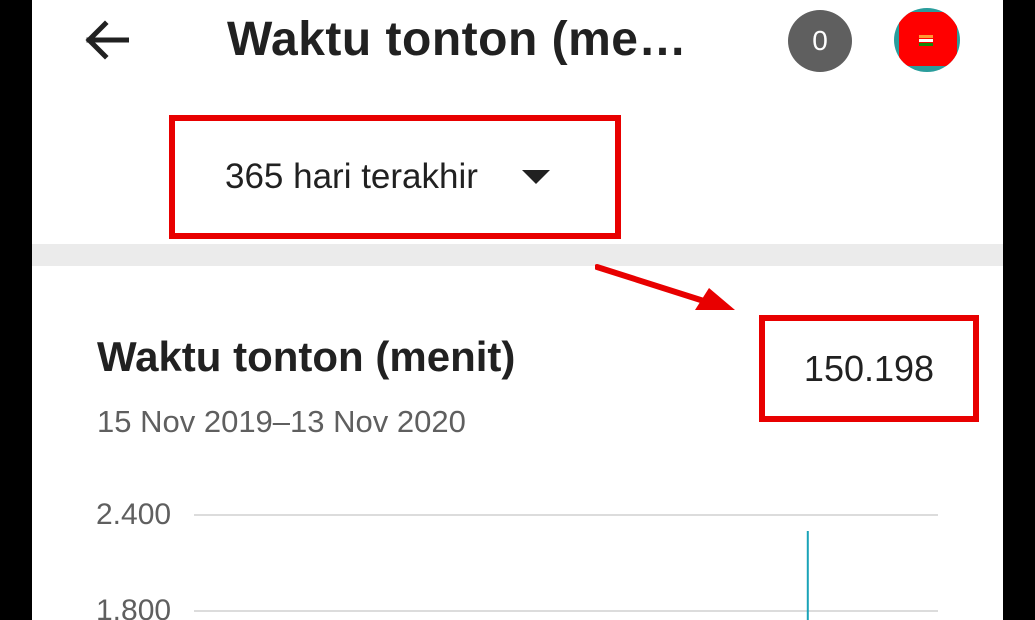 The height and width of the screenshot is (620, 1035). Describe the element at coordinates (665, 287) in the screenshot. I see `red-annotation-arrow-icon` at that location.